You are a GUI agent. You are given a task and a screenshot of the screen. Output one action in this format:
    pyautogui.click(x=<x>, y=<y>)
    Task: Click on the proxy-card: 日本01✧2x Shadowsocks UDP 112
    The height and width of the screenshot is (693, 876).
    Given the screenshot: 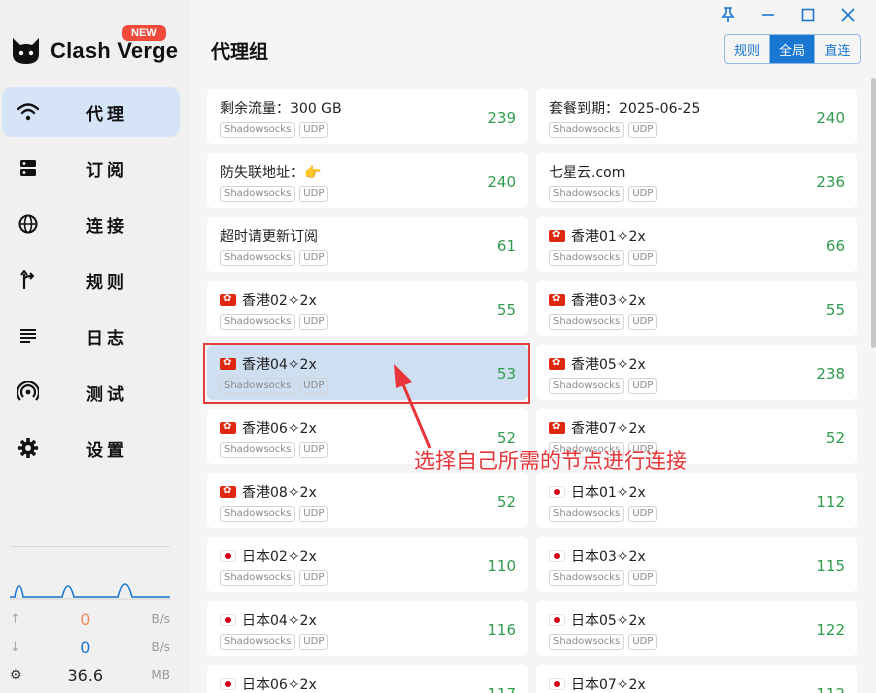 What is the action you would take?
    pyautogui.click(x=696, y=500)
    